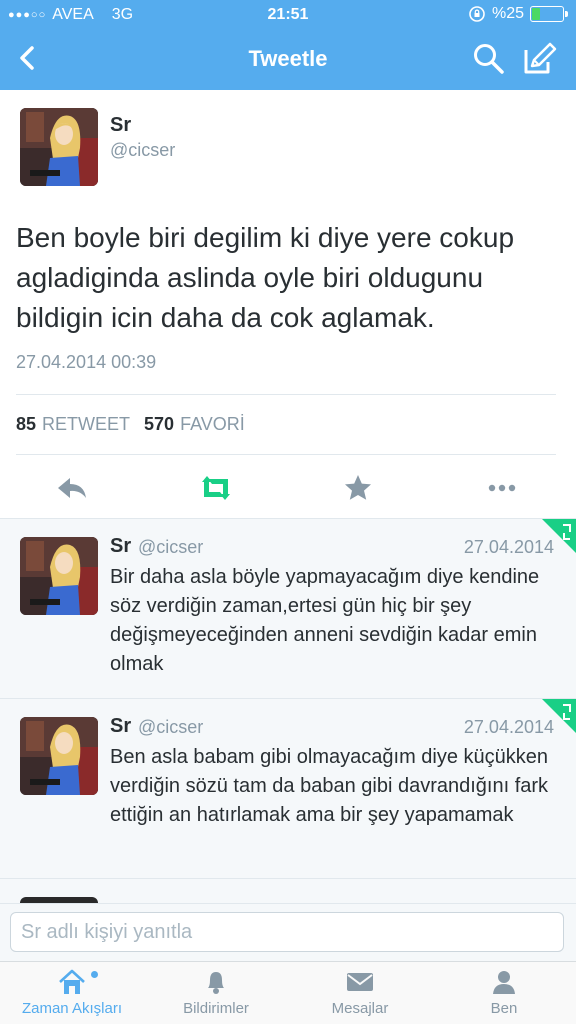 This screenshot has height=1024, width=576. What do you see at coordinates (72, 1008) in the screenshot?
I see `tab-label: Zaman Akışları` at bounding box center [72, 1008].